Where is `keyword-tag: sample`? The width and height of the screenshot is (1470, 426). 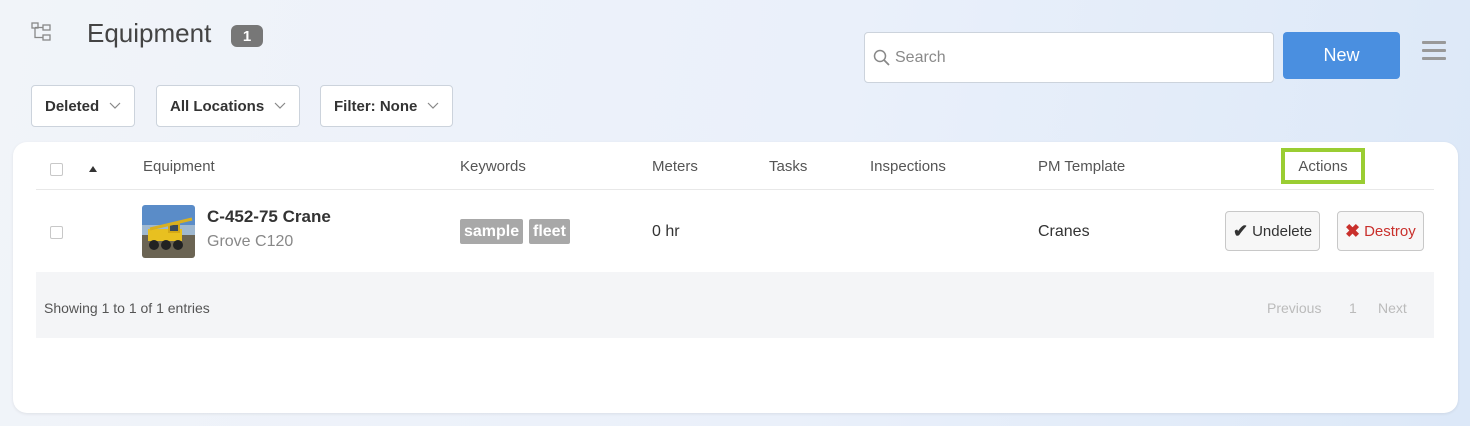
keyword-tag: sample is located at coordinates (492, 231).